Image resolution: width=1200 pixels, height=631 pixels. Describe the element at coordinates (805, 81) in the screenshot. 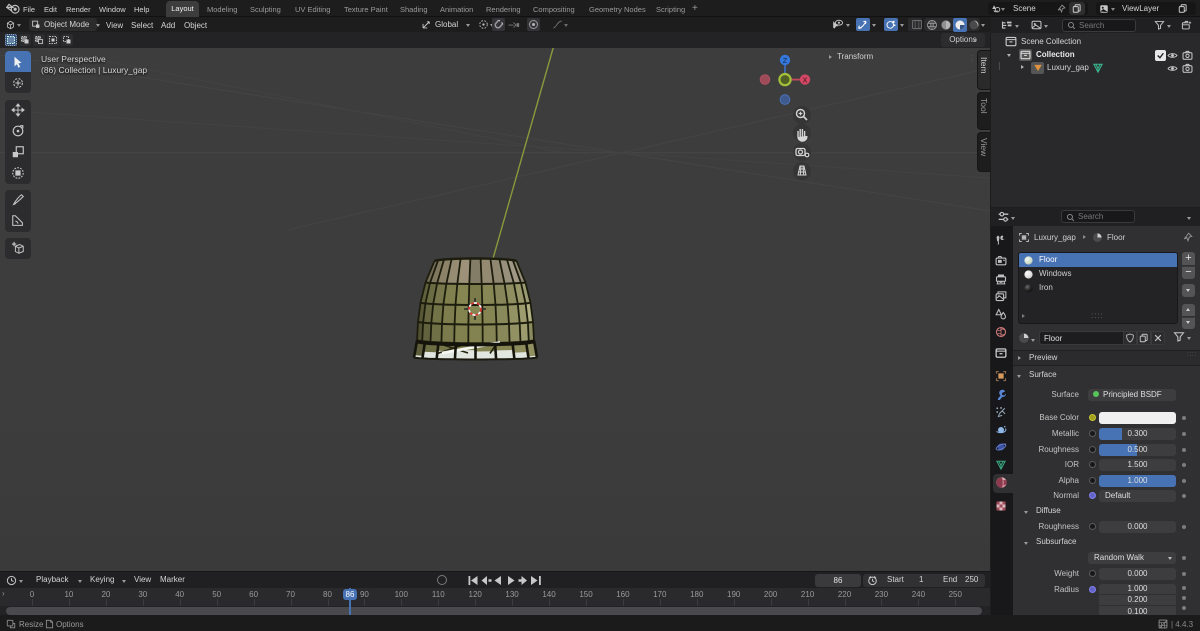

I see `svg-text: X` at that location.